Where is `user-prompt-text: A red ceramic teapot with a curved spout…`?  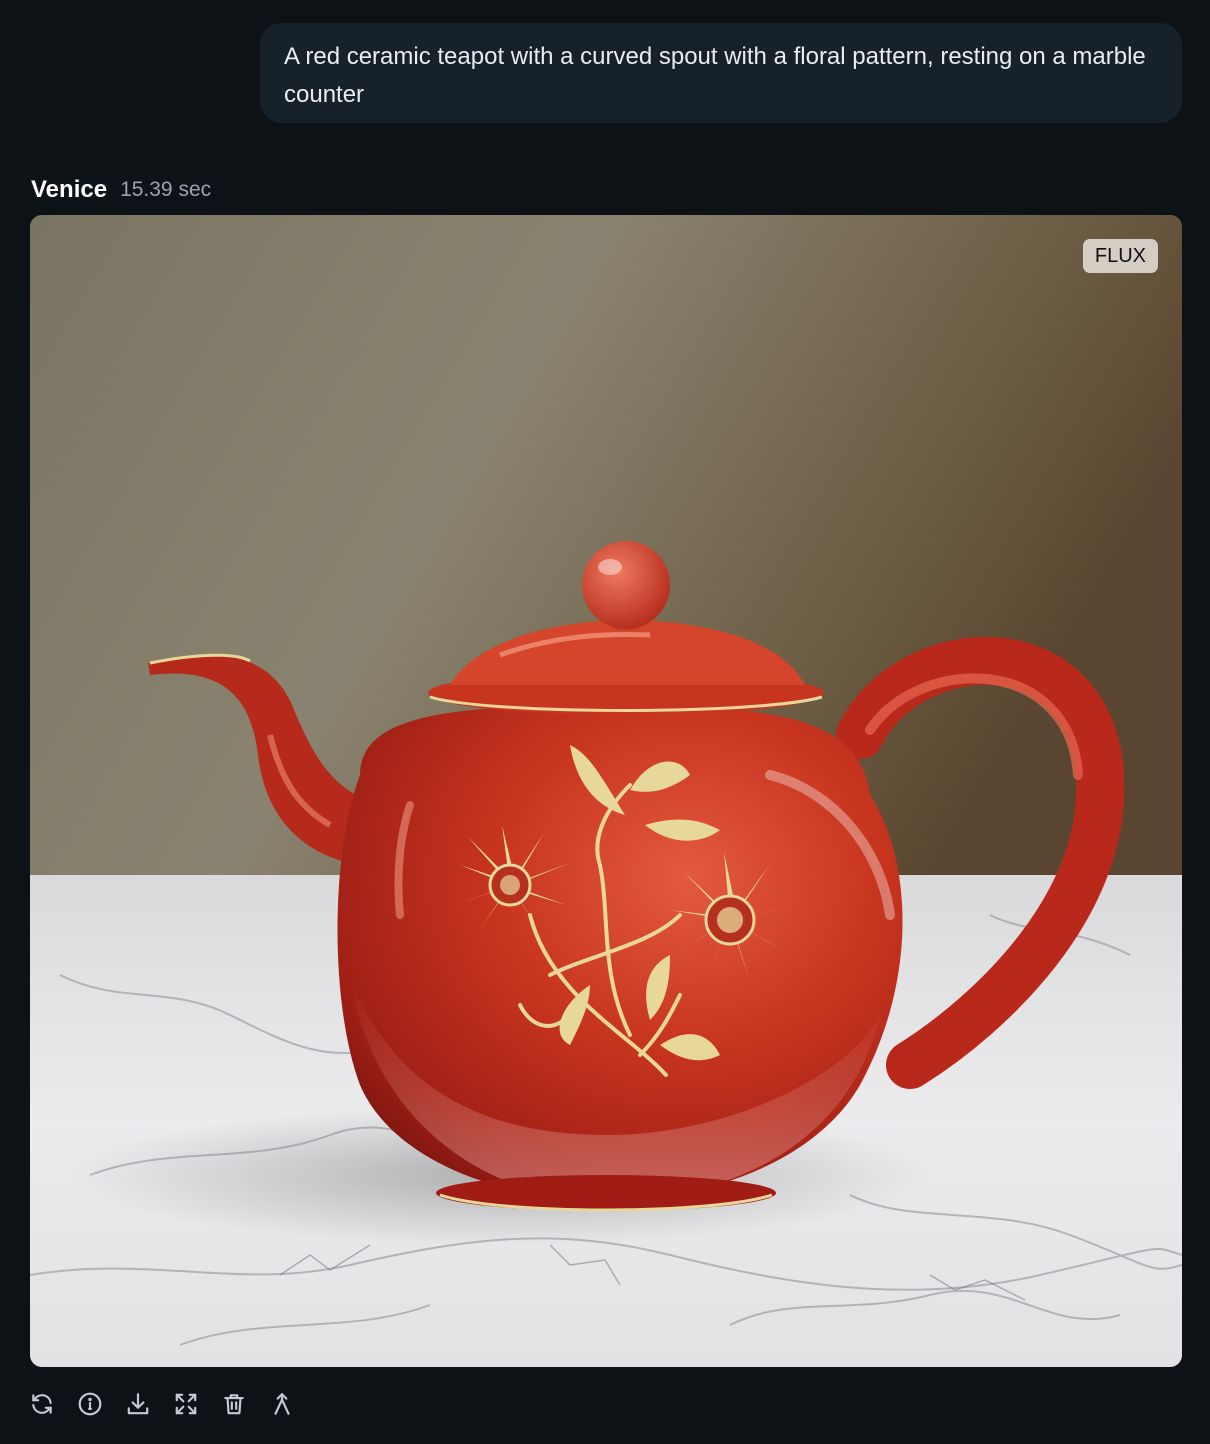
user-prompt-text: A red ceramic teapot with a curved spout… is located at coordinates (715, 75).